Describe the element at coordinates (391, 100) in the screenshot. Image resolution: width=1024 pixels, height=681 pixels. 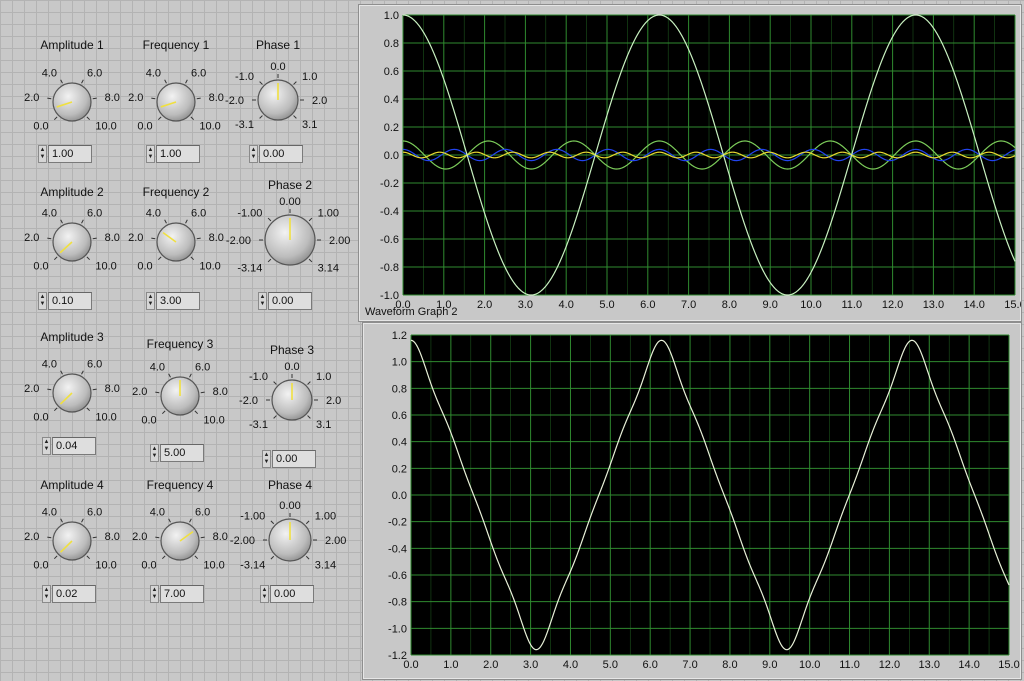
I see `y-tick-label: 0.4` at that location.